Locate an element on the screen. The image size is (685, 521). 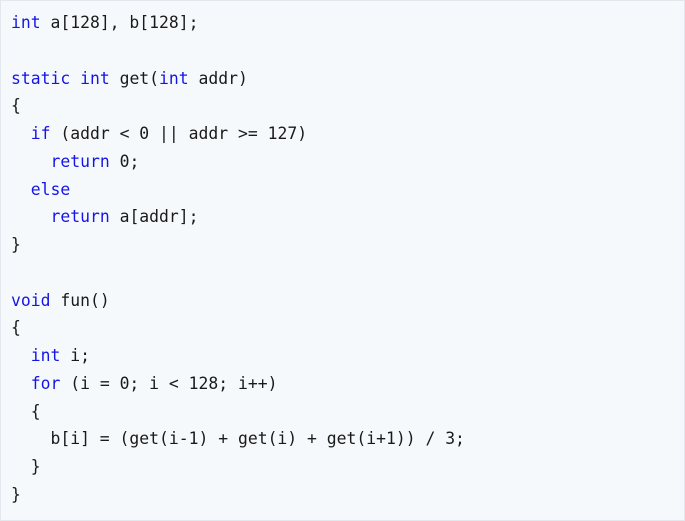
code-line: int a[128], b[128]; is located at coordinates (238, 23).